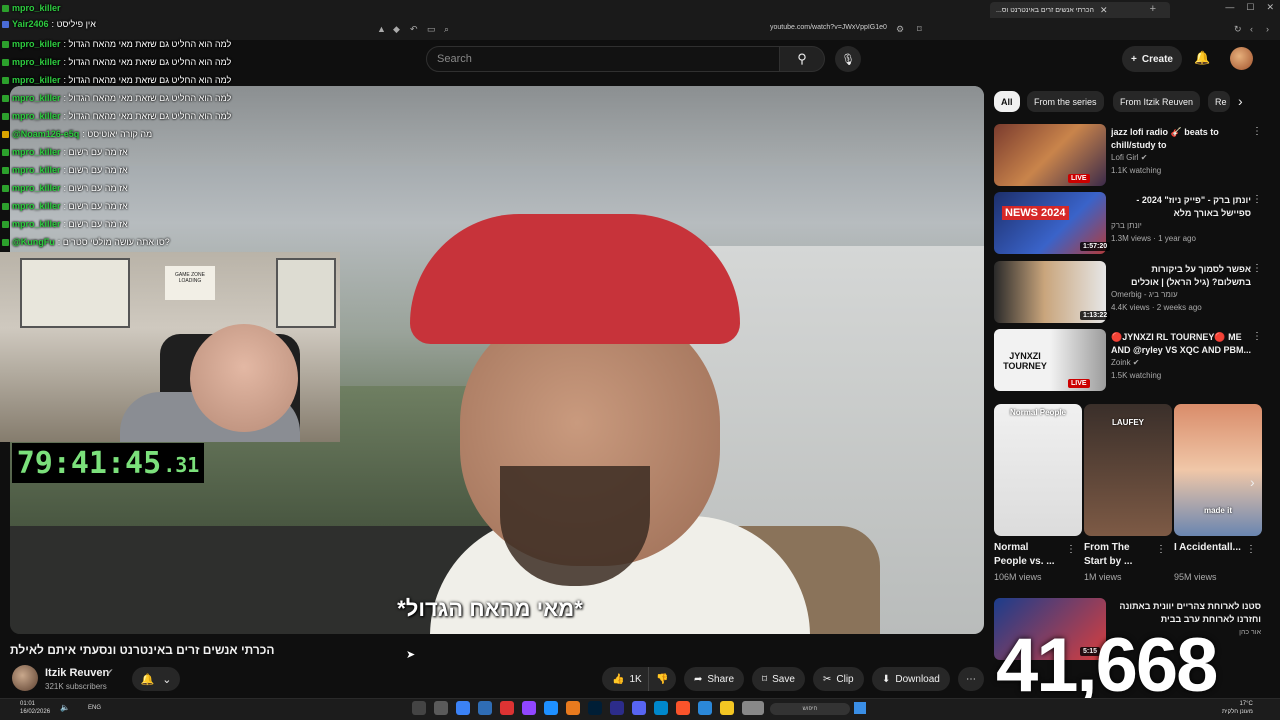 This screenshot has width=1280, height=720. What do you see at coordinates (900, 29) in the screenshot?
I see `settings-icon: ⚙` at bounding box center [900, 29].